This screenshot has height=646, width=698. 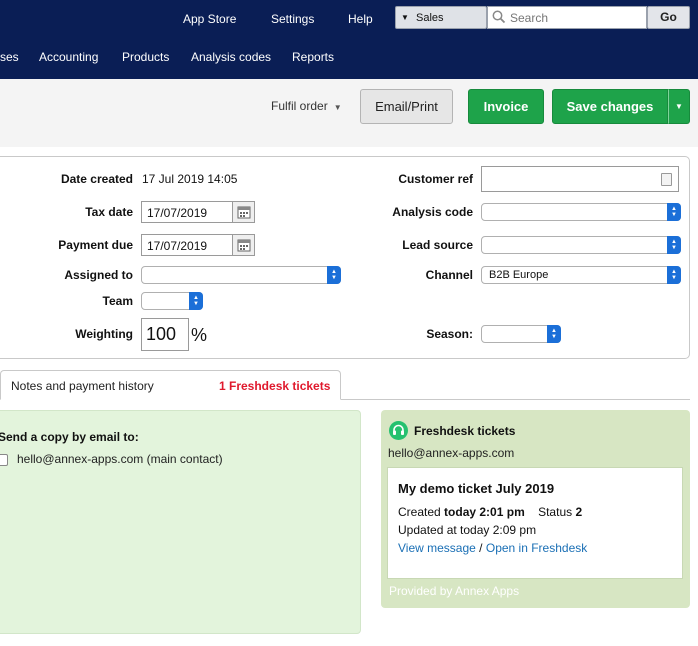 I want to click on assigned-to-select: ▲ ▼, so click(x=241, y=275).